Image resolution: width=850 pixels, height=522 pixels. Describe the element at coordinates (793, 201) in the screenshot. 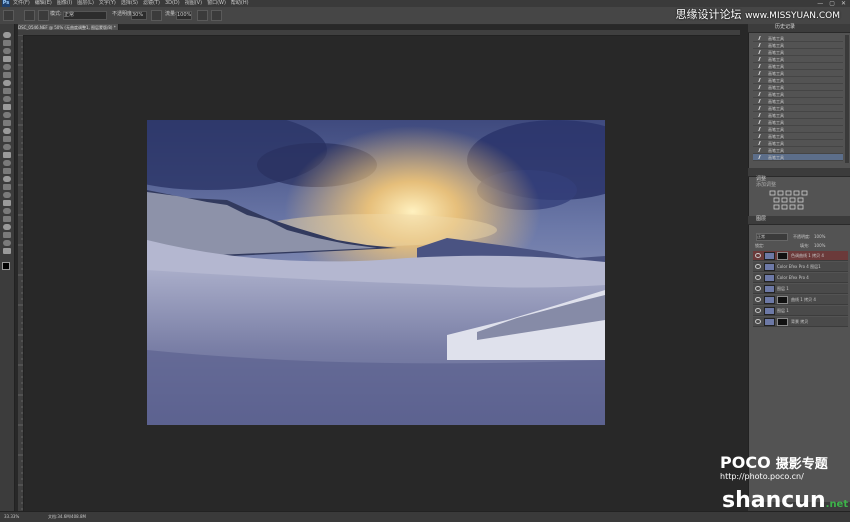

I see `adjustment-icons-grid` at that location.